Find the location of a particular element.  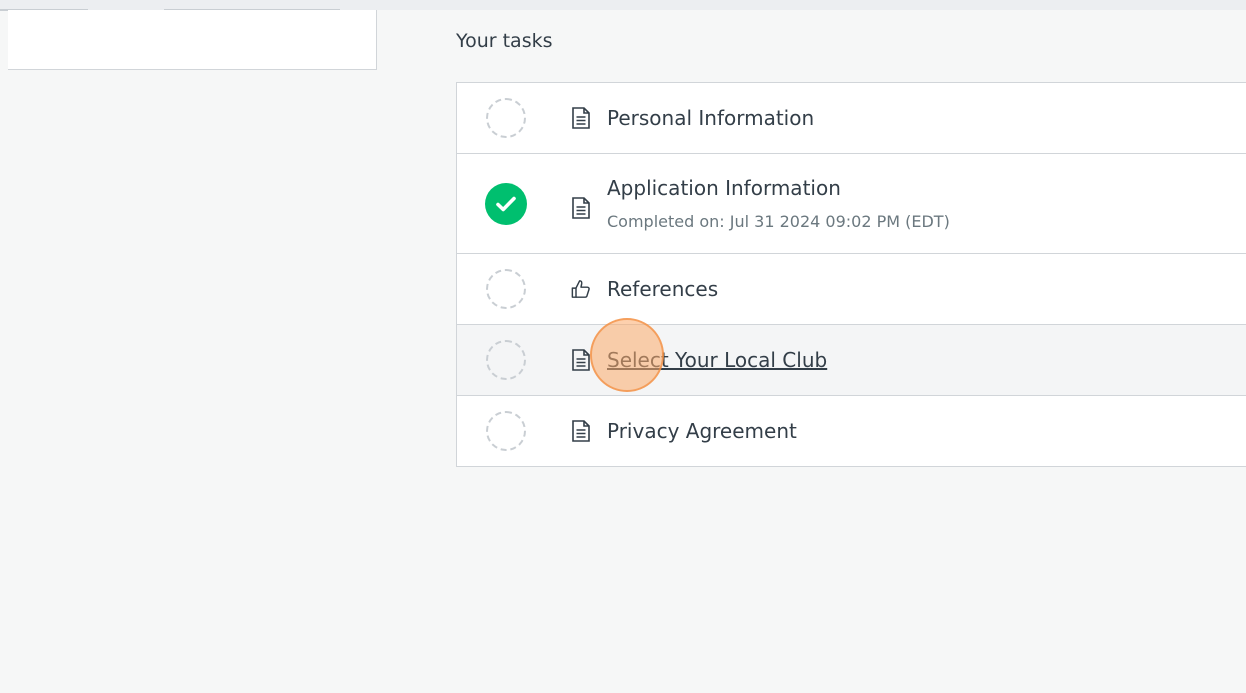

task-link: Select Your Local Club is located at coordinates (717, 360).